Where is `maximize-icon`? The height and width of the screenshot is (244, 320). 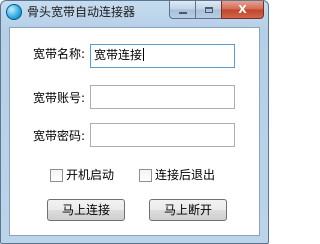
maximize-icon is located at coordinates (208, 9).